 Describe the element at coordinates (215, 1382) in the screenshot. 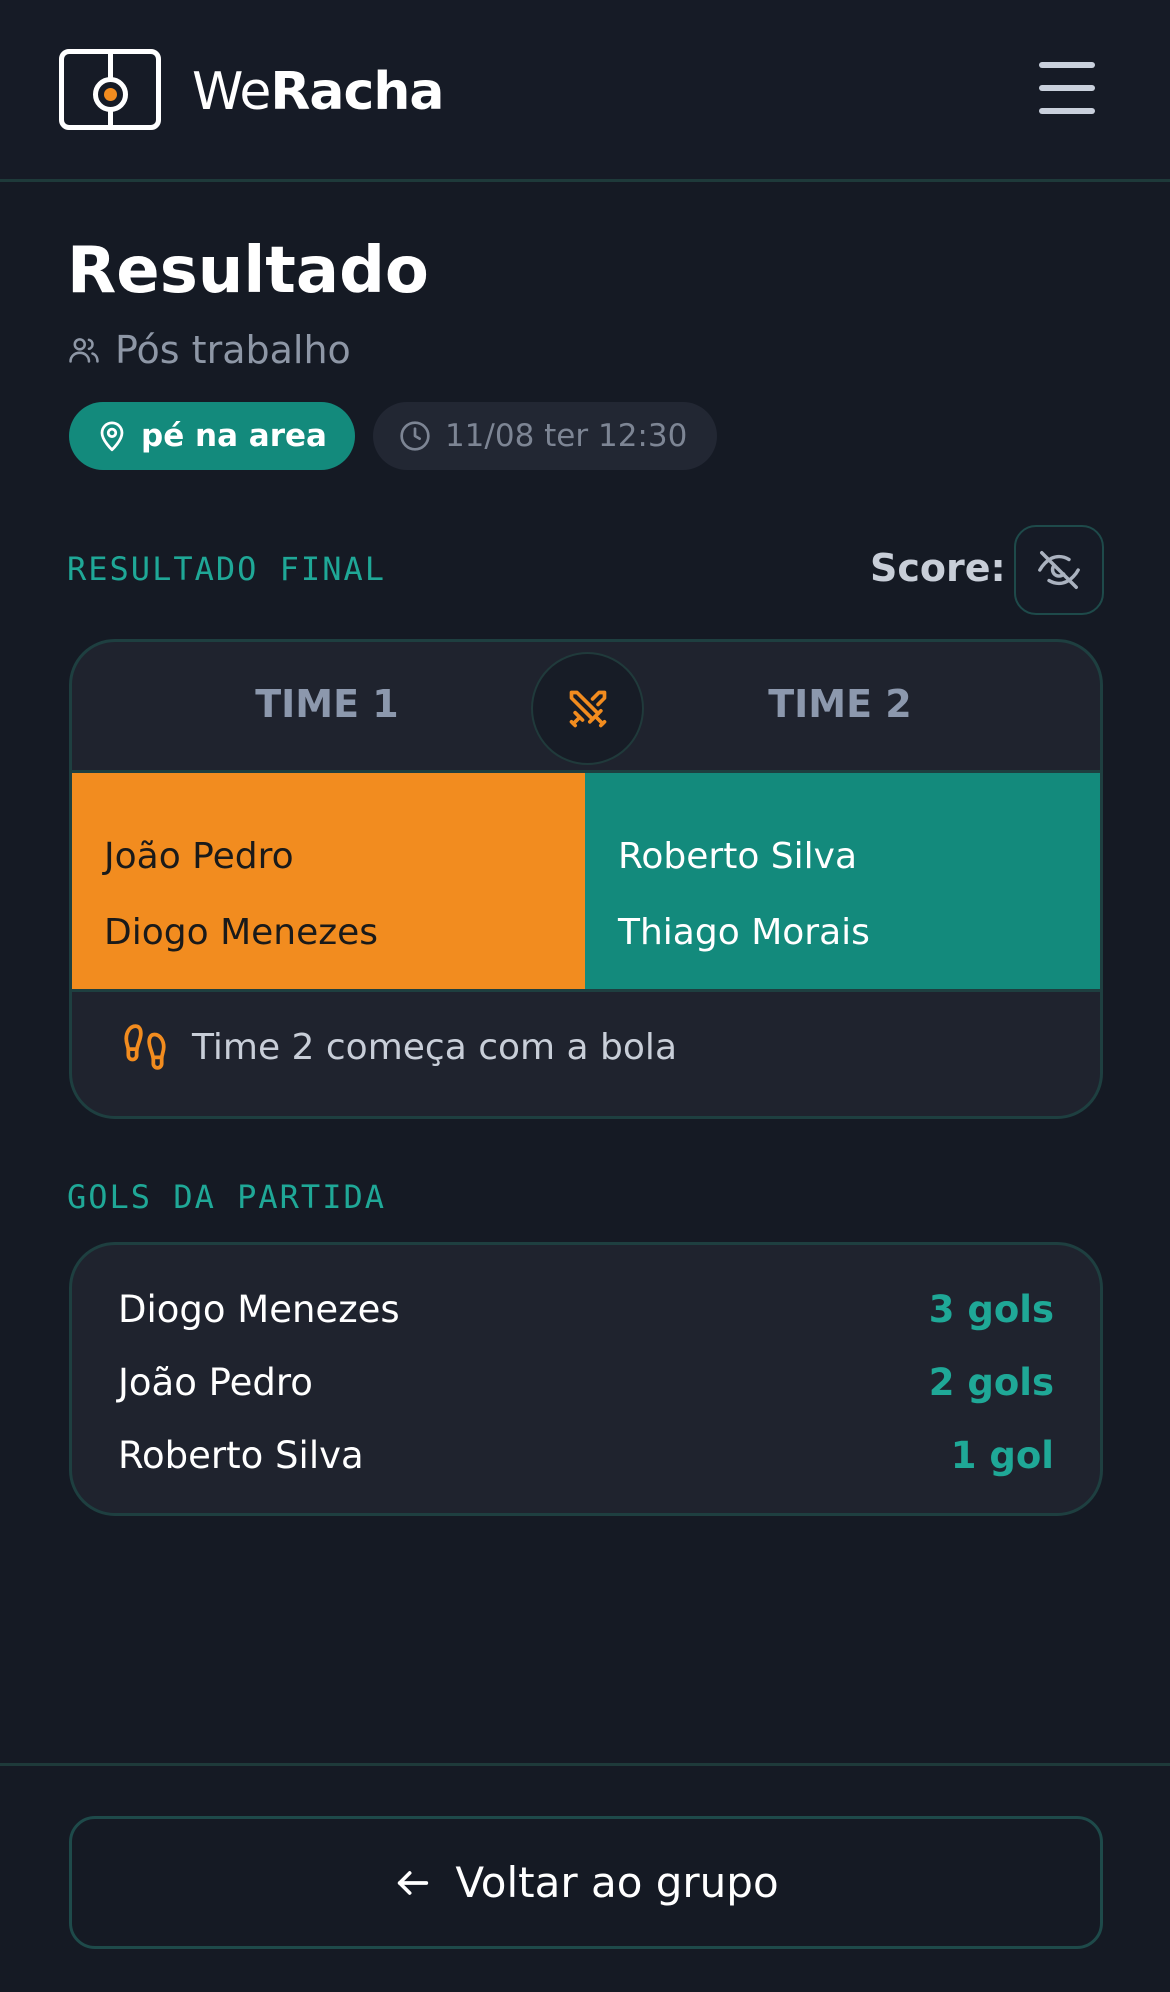

I see `scorer-name: João Pedro` at that location.